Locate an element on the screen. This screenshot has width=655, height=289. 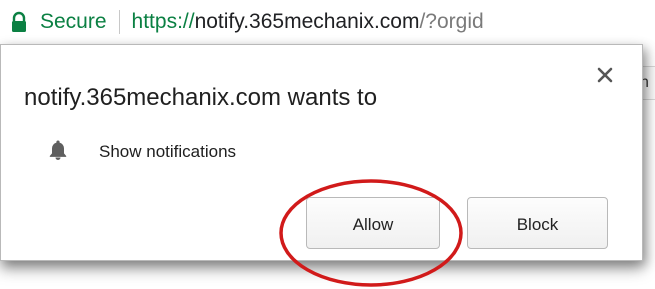
url-host: notify.365mechanix.com is located at coordinates (307, 22).